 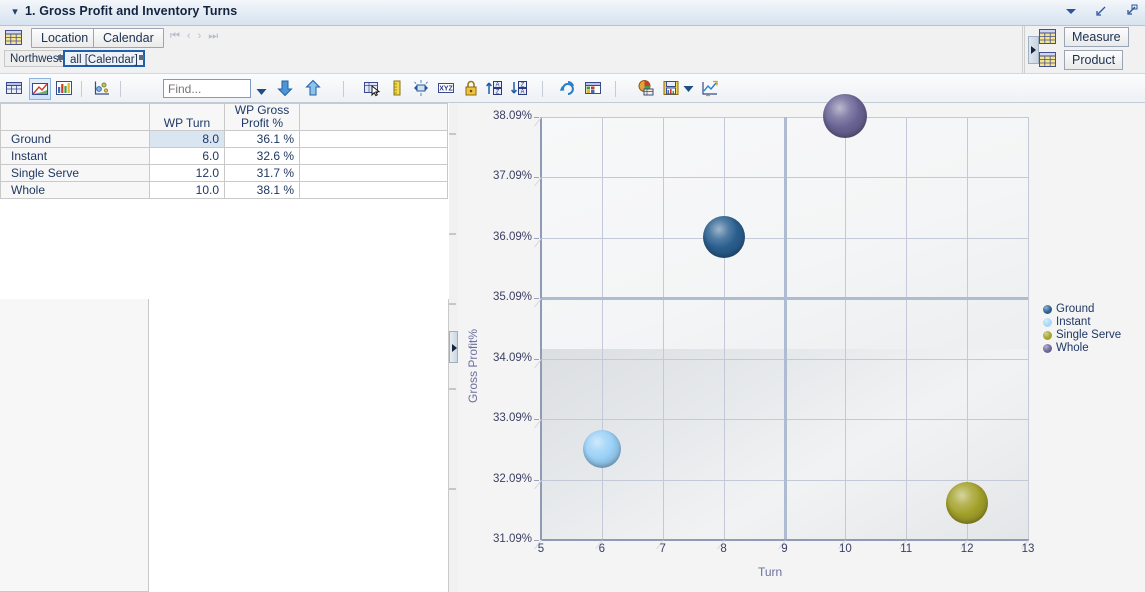 What do you see at coordinates (286, 89) in the screenshot?
I see `find-next-icon` at bounding box center [286, 89].